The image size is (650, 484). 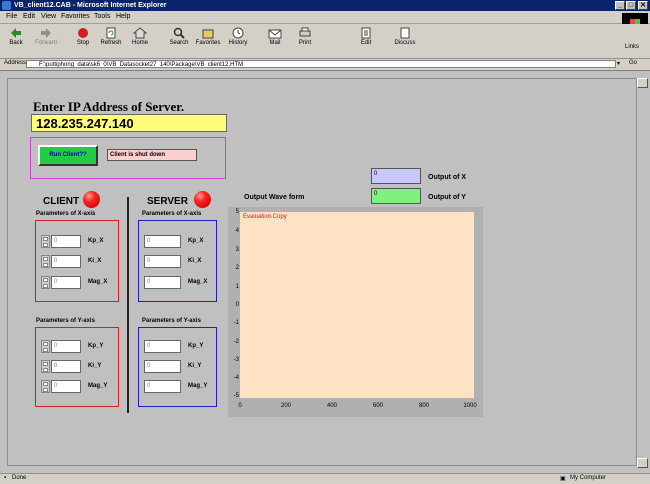 What do you see at coordinates (83, 33) in the screenshot?
I see `stop-icon` at bounding box center [83, 33].